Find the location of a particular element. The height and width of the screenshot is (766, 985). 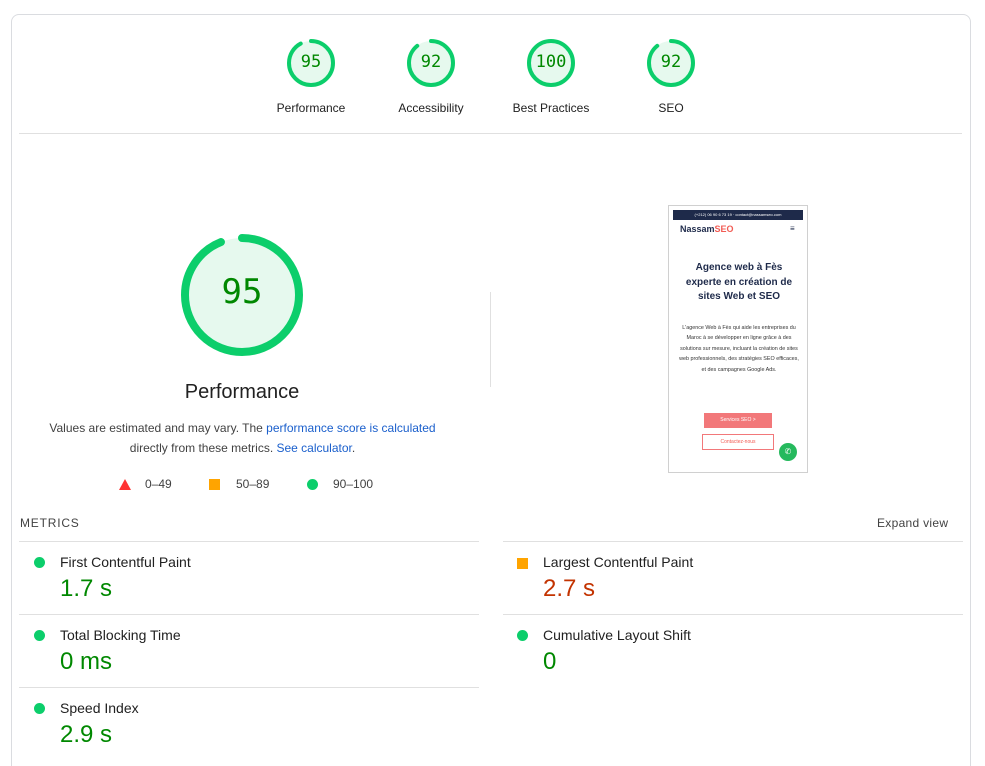

header-divider is located at coordinates (490, 133).